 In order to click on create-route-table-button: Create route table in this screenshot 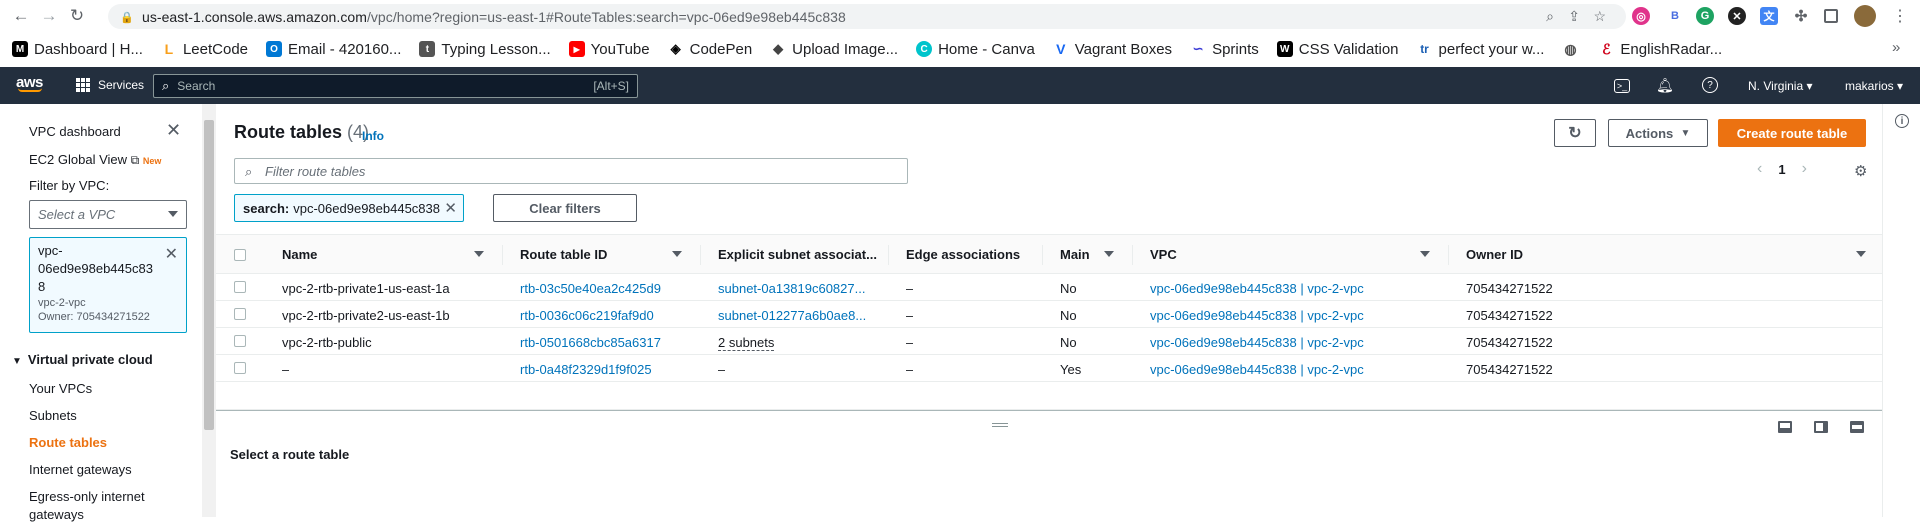, I will do `click(1792, 133)`.